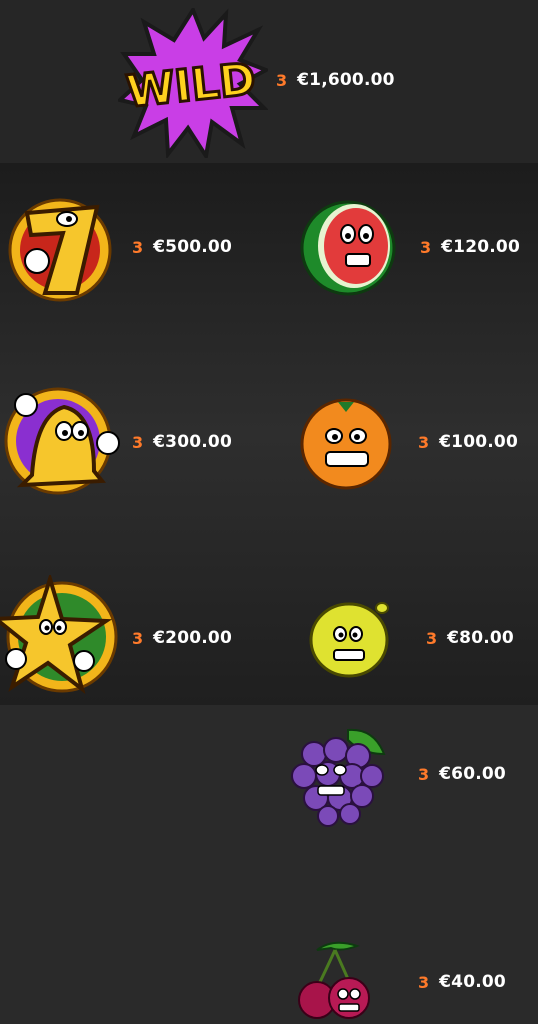  What do you see at coordinates (426, 247) in the screenshot?
I see `watermelon-count: 3` at bounding box center [426, 247].